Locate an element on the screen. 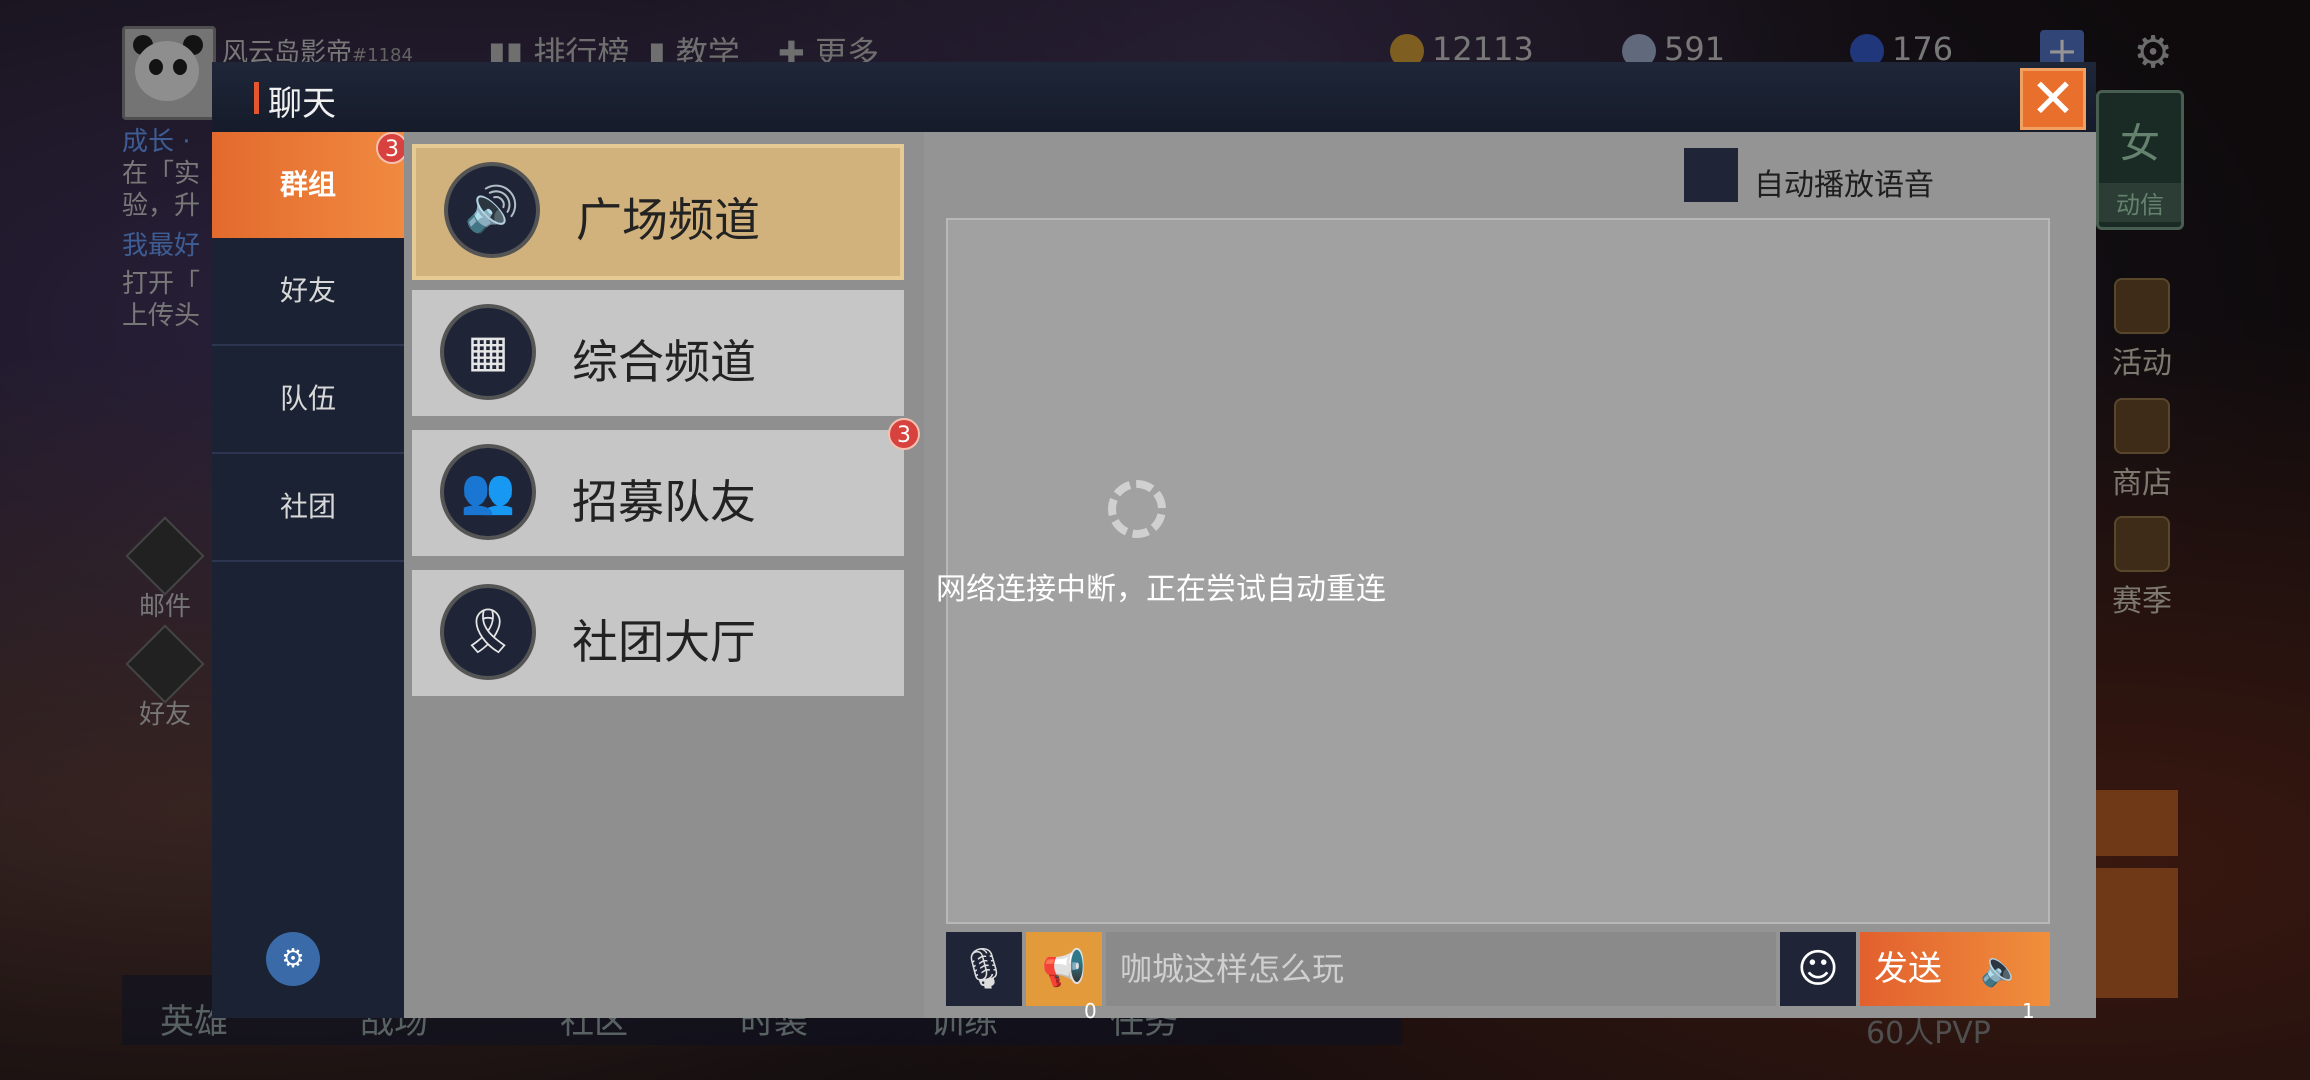  tab-label: 好友 is located at coordinates (307, 290).